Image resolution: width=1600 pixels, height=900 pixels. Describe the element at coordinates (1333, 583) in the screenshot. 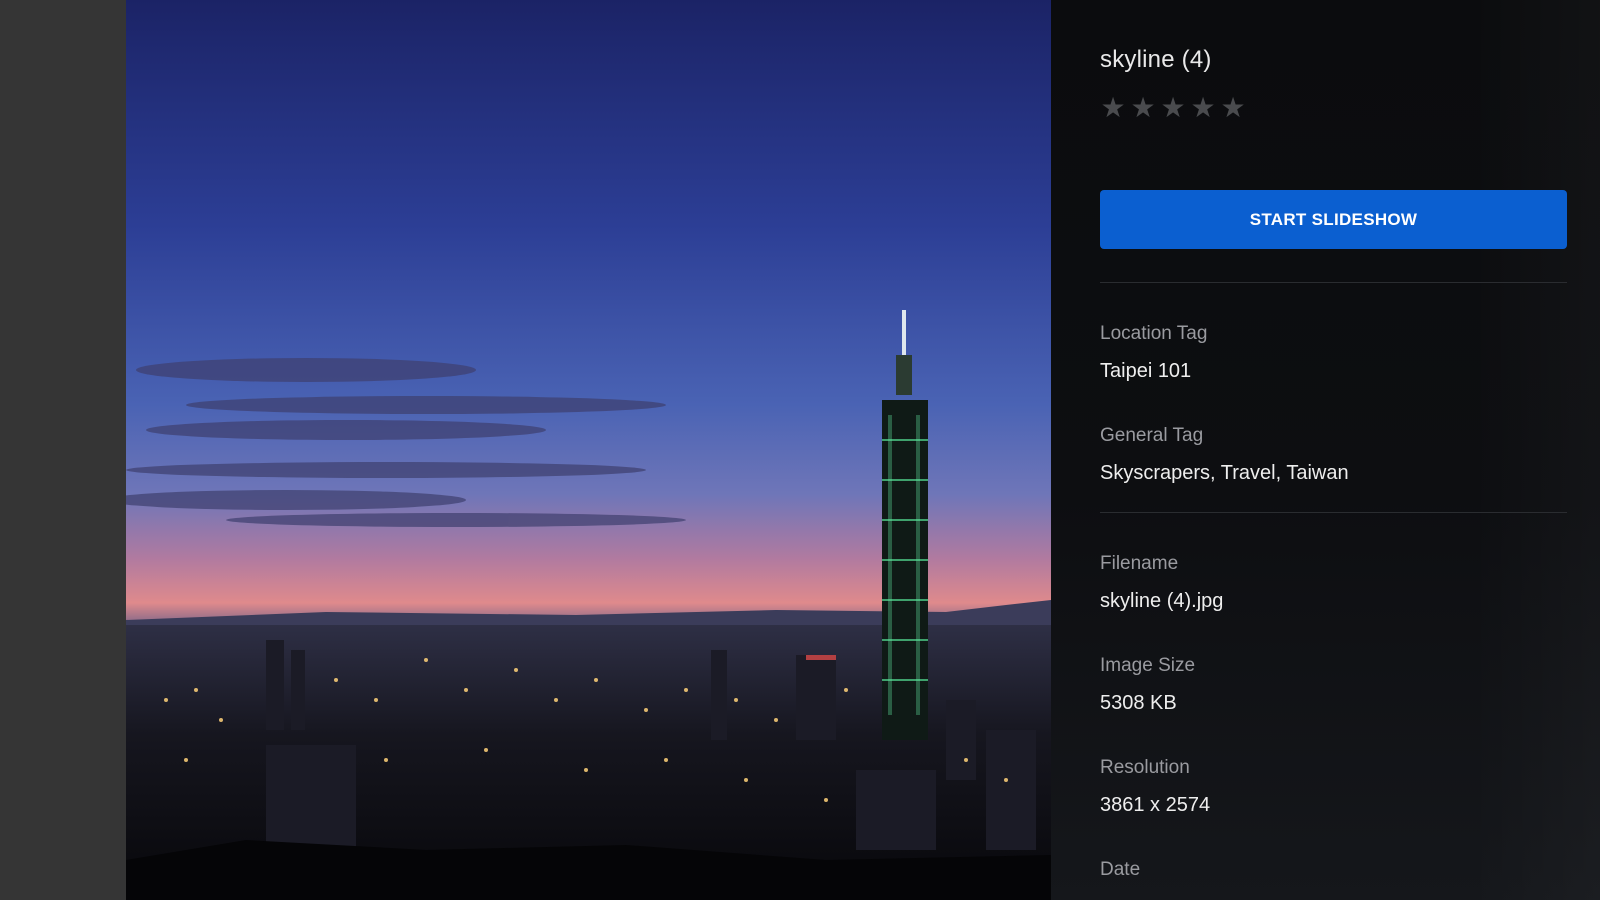

I see `filename-field: Filename skyline (4).jpg` at that location.